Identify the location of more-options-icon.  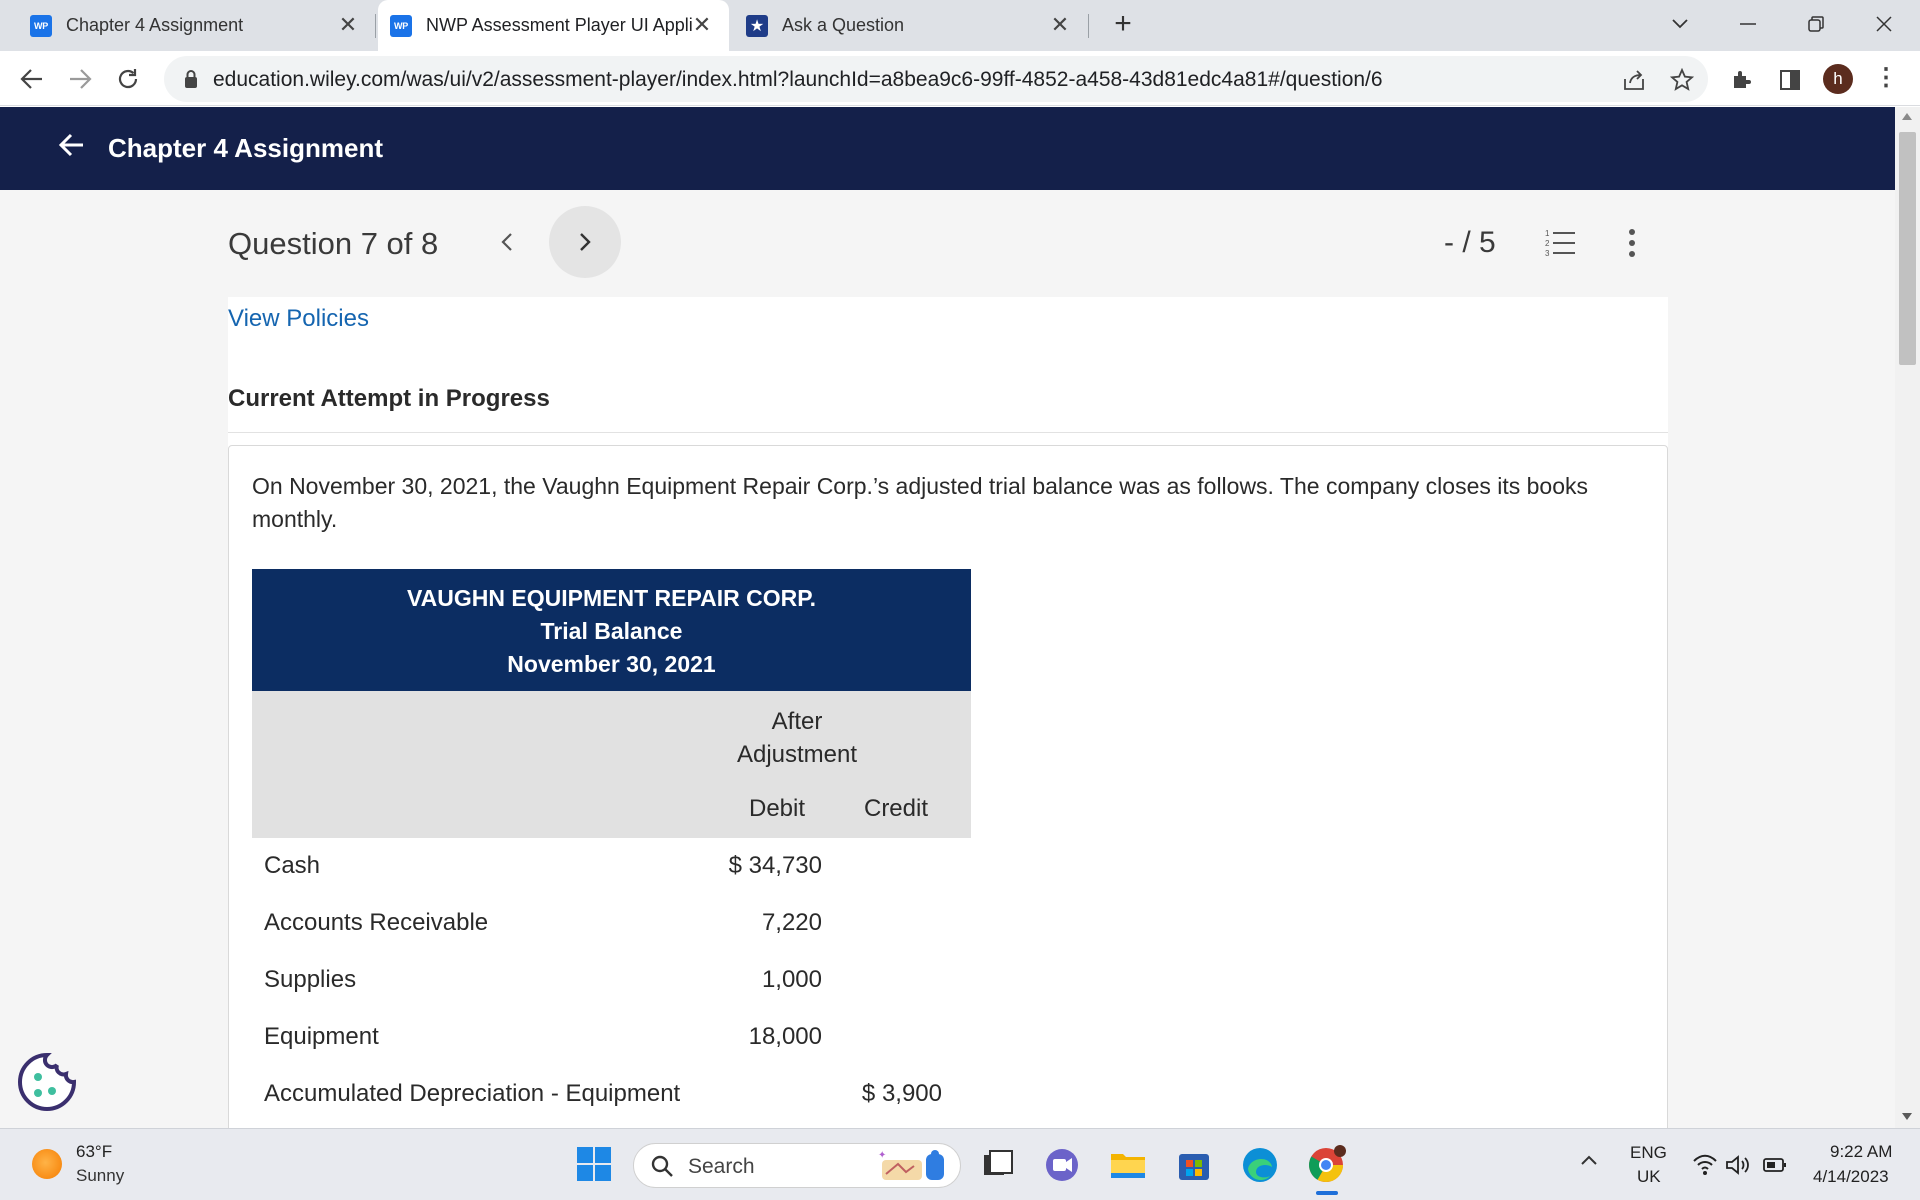
(1632, 243).